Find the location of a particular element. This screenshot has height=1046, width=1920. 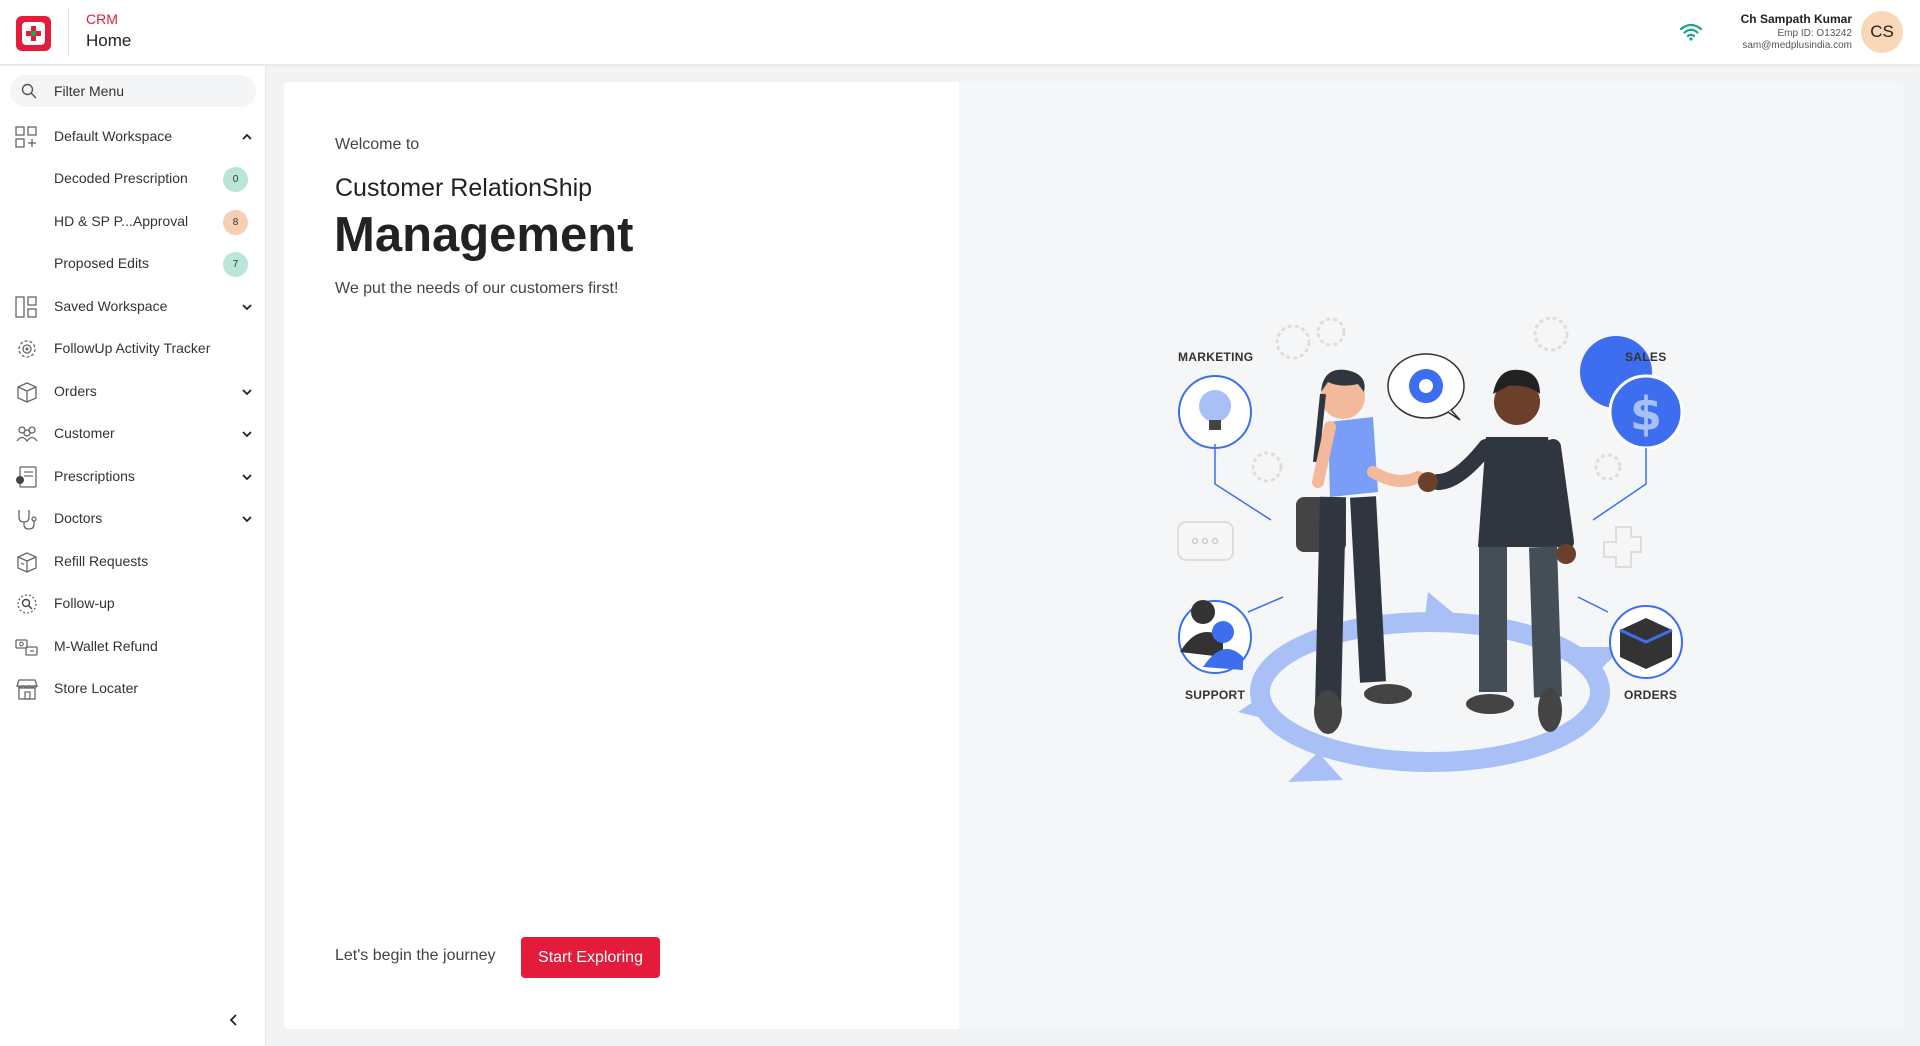

sidebar-item-label: Default Workspace is located at coordinates (113, 136).